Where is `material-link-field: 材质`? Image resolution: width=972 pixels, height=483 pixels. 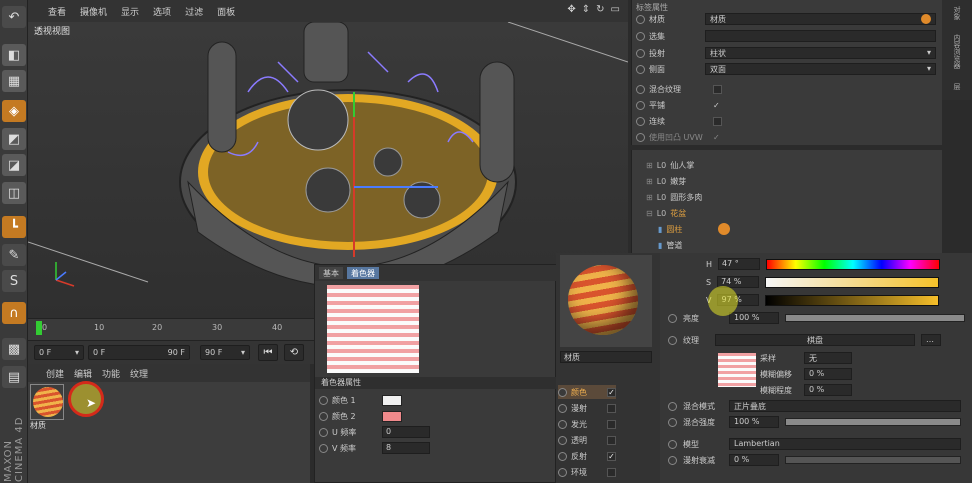
material-link-field: 材质 is located at coordinates (820, 19).